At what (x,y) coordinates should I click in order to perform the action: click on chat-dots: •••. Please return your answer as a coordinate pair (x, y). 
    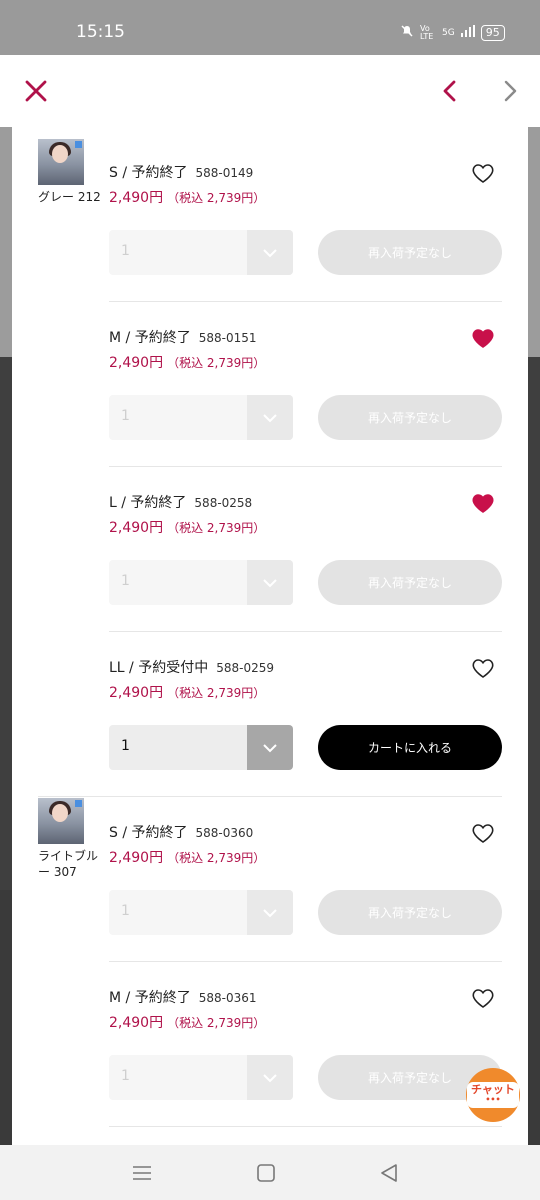
    Looking at the image, I should click on (493, 1099).